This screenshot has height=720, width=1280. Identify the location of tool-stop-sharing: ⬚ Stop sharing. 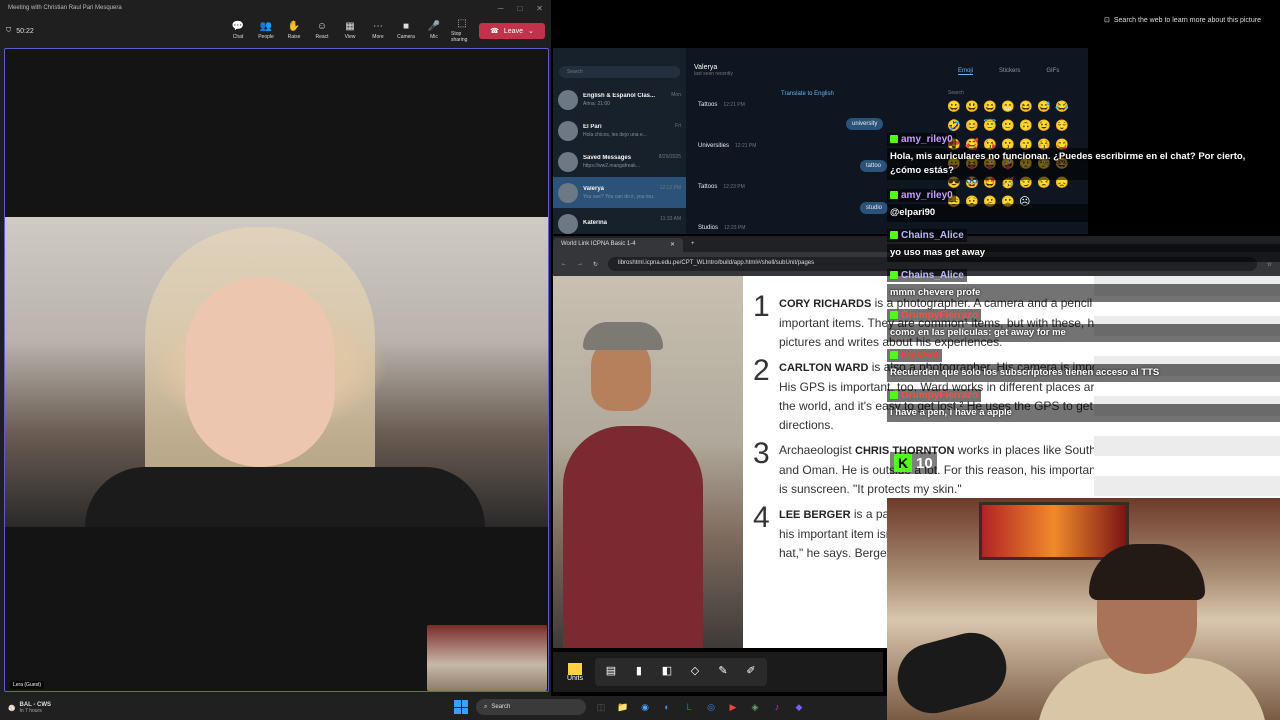
(462, 31).